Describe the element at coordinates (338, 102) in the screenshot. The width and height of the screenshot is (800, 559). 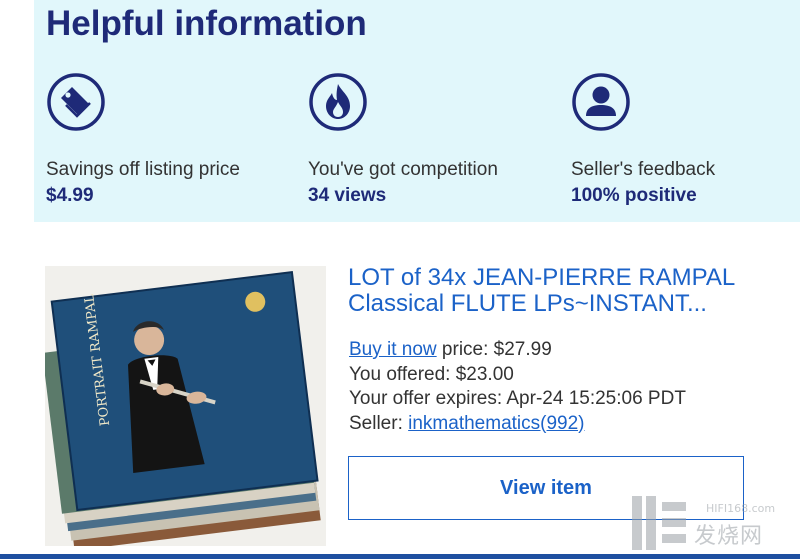
I see `flame-icon` at that location.